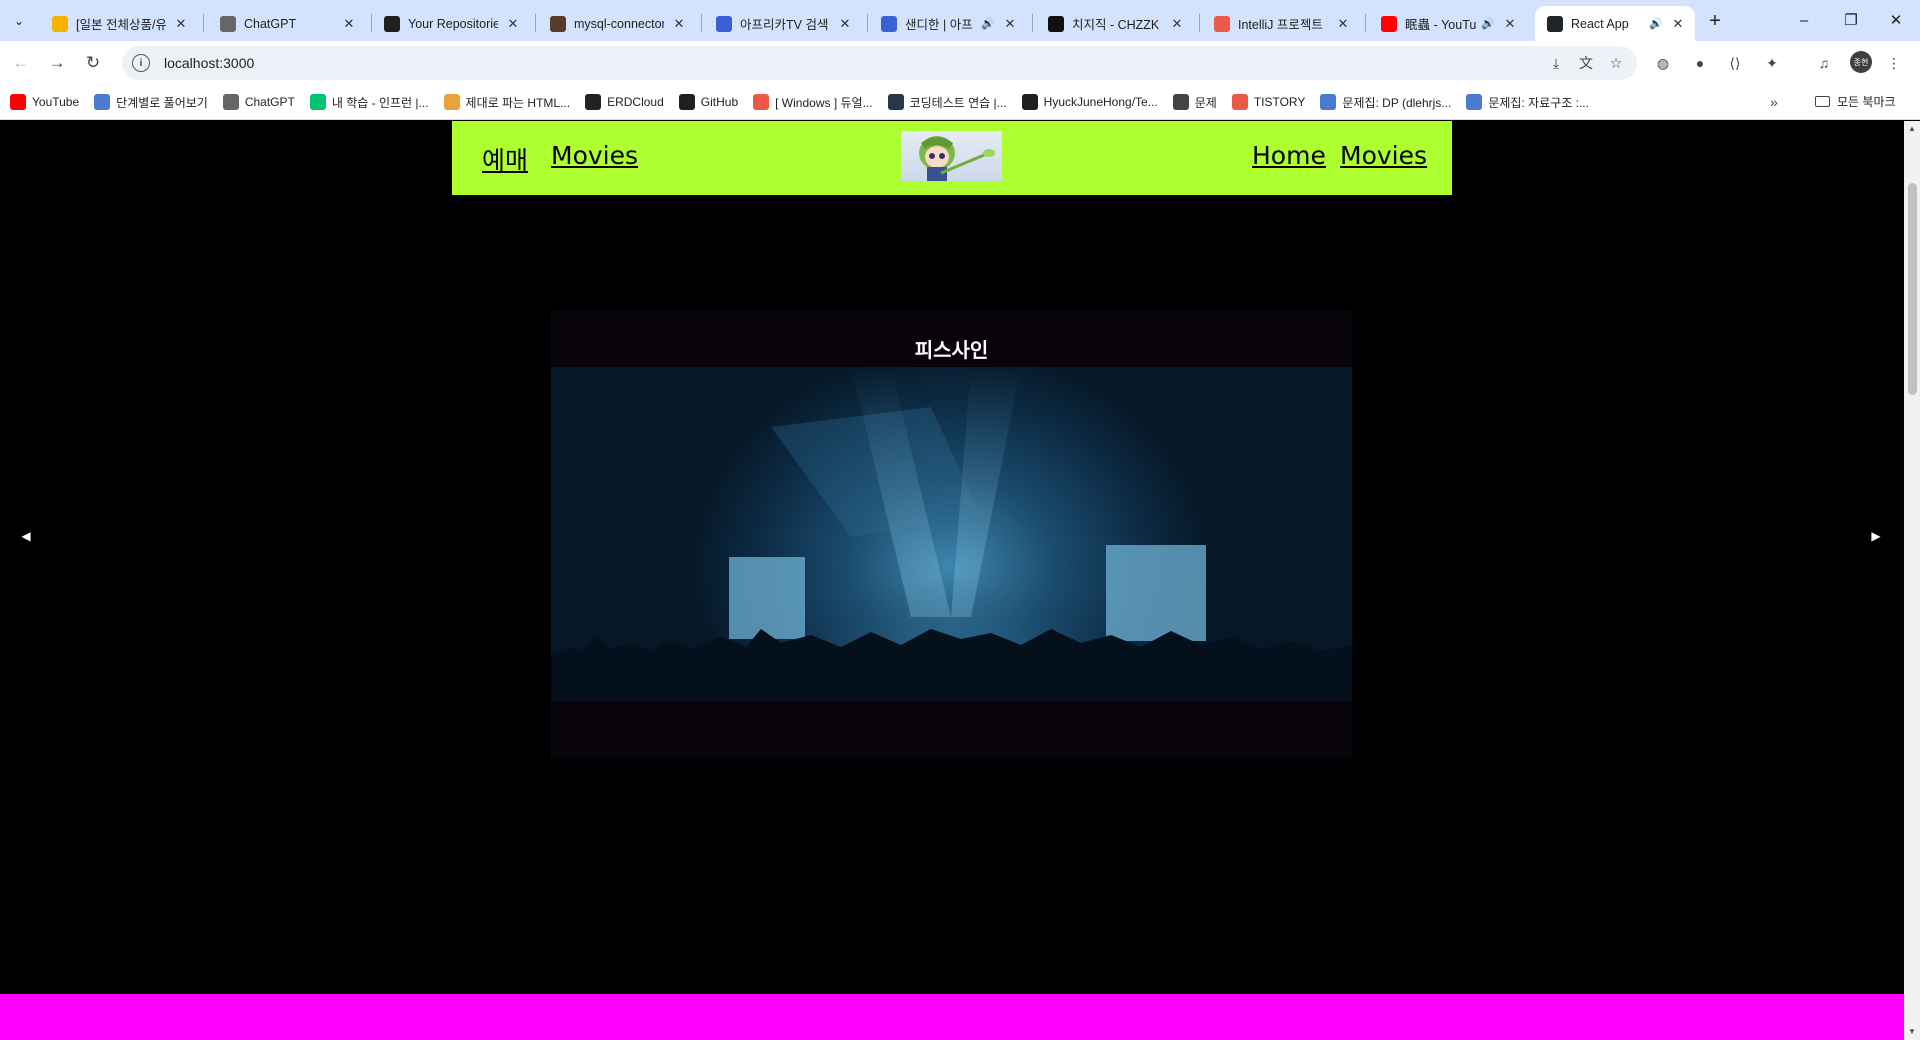  What do you see at coordinates (1615, 23) in the screenshot?
I see `browser-tab: React App 🔊 ✕` at bounding box center [1615, 23].